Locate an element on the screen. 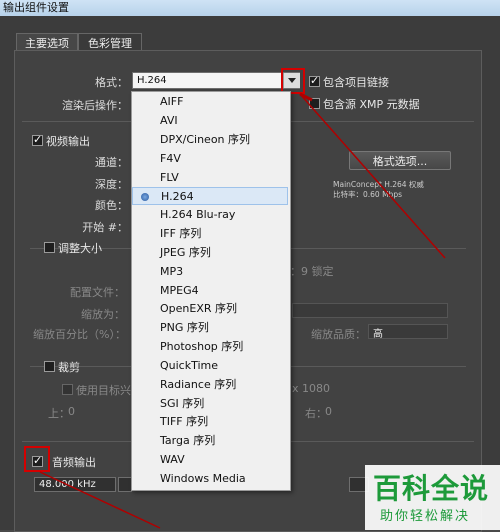 The height and width of the screenshot is (532, 500). dropdown-option-f4v: F4V is located at coordinates (210, 159).